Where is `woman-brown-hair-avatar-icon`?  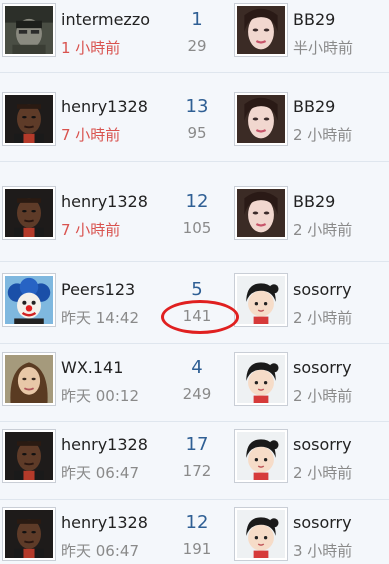 woman-brown-hair-avatar-icon is located at coordinates (29, 379).